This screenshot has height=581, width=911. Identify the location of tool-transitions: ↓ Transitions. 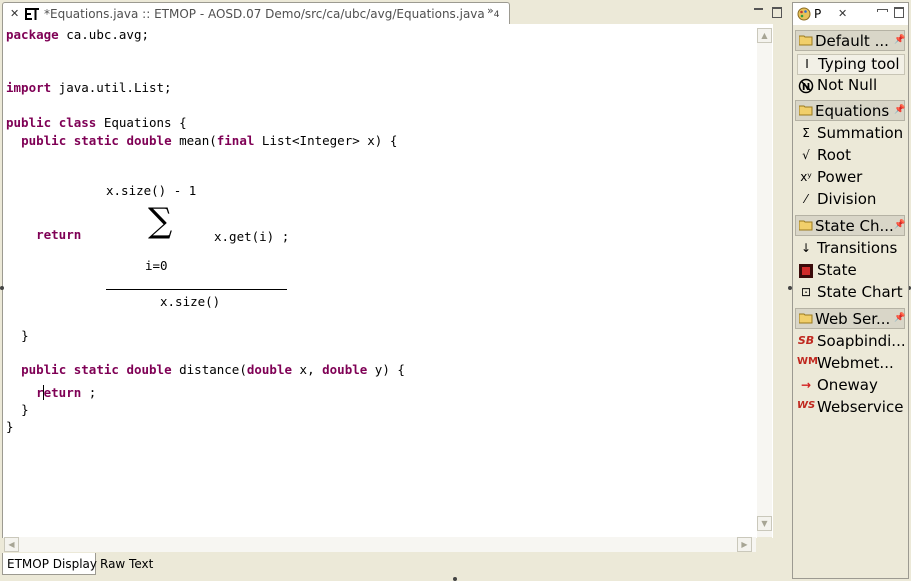
(851, 249).